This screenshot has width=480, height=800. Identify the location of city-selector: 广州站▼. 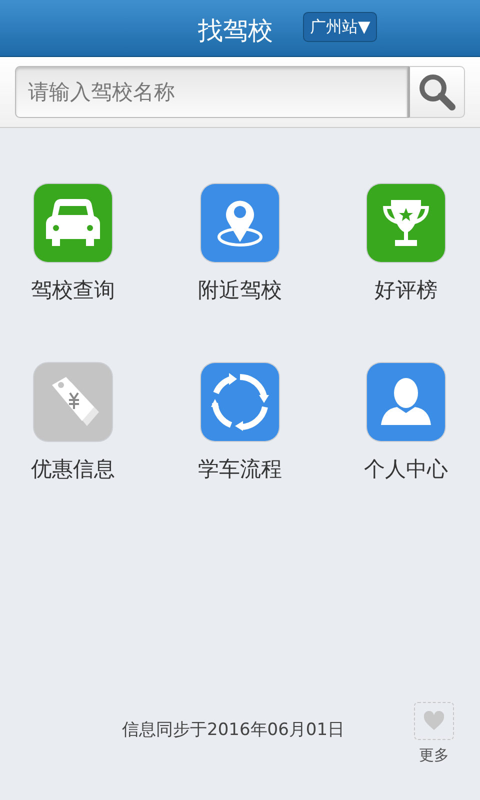
(340, 27).